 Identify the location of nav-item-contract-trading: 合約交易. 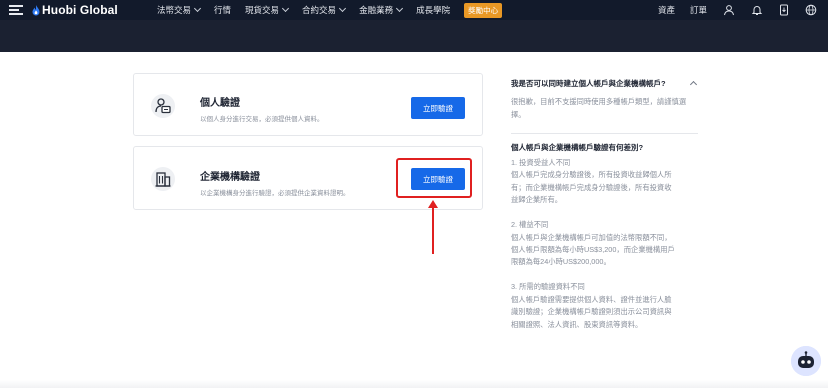
(324, 10).